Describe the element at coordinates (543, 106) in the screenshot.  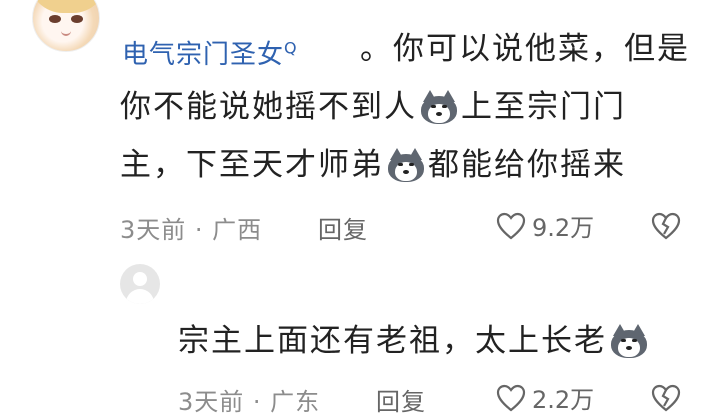
I see `comment-text-segment: 上至宗门门` at that location.